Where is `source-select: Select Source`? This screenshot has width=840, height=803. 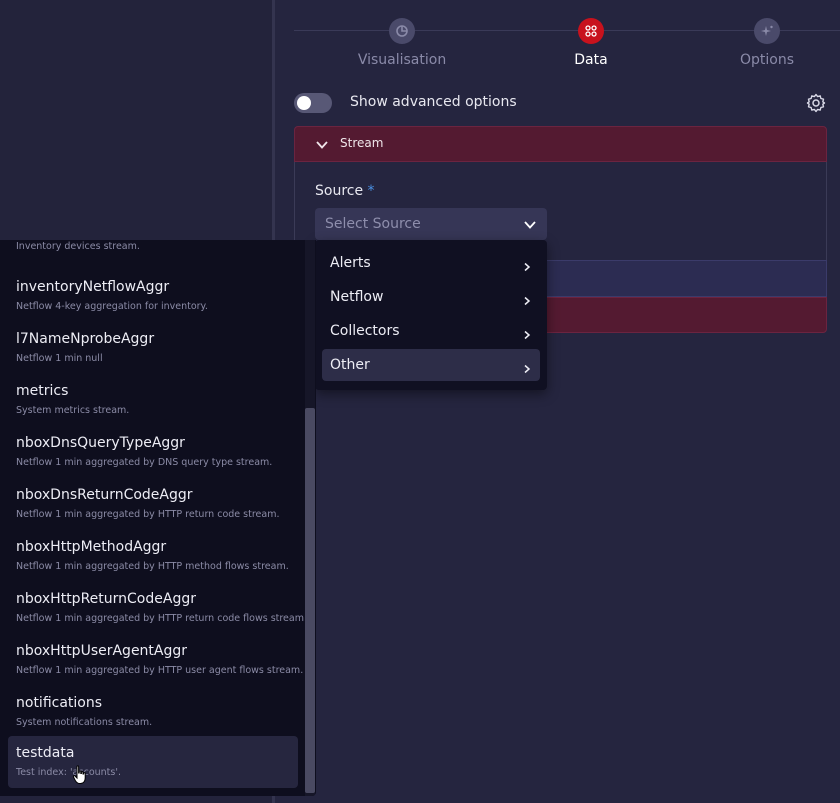
source-select: Select Source is located at coordinates (431, 224).